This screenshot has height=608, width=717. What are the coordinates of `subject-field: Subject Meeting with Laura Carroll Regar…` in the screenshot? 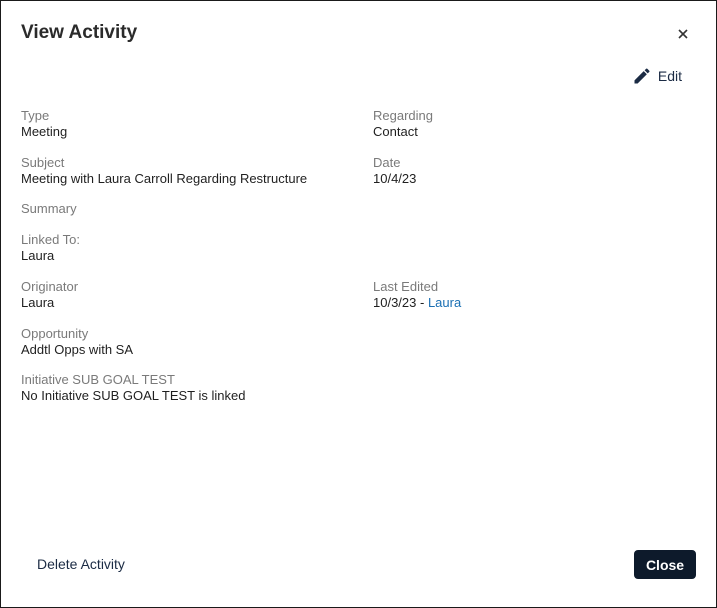 It's located at (164, 171).